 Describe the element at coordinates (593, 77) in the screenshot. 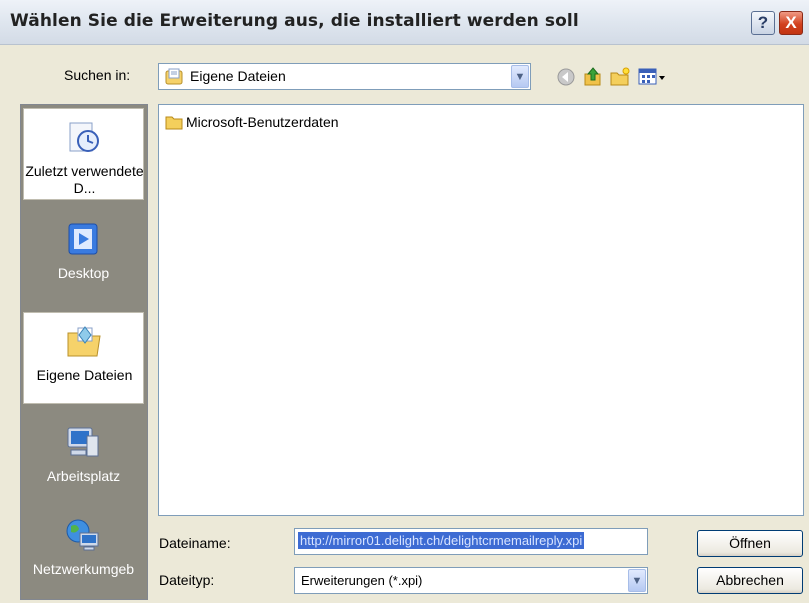

I see `up-folder-icon` at that location.